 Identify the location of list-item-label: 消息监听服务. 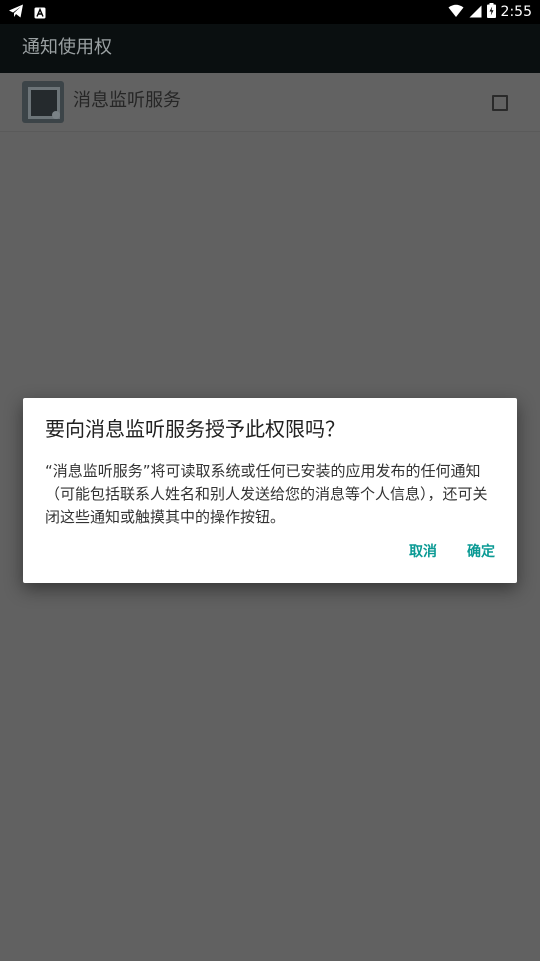
(127, 100).